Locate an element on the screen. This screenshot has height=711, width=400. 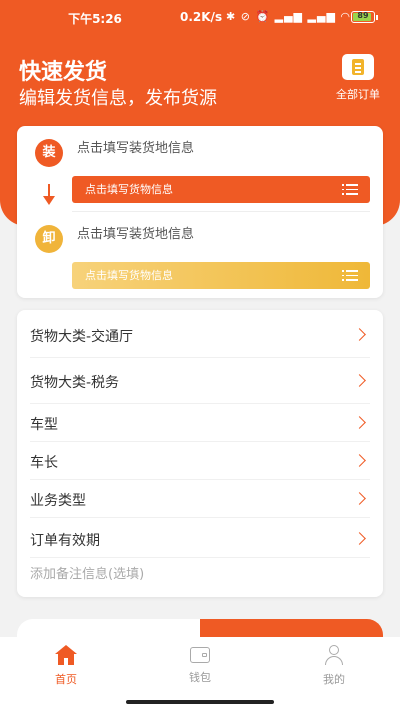
tab-home: 首页 is located at coordinates (66, 666).